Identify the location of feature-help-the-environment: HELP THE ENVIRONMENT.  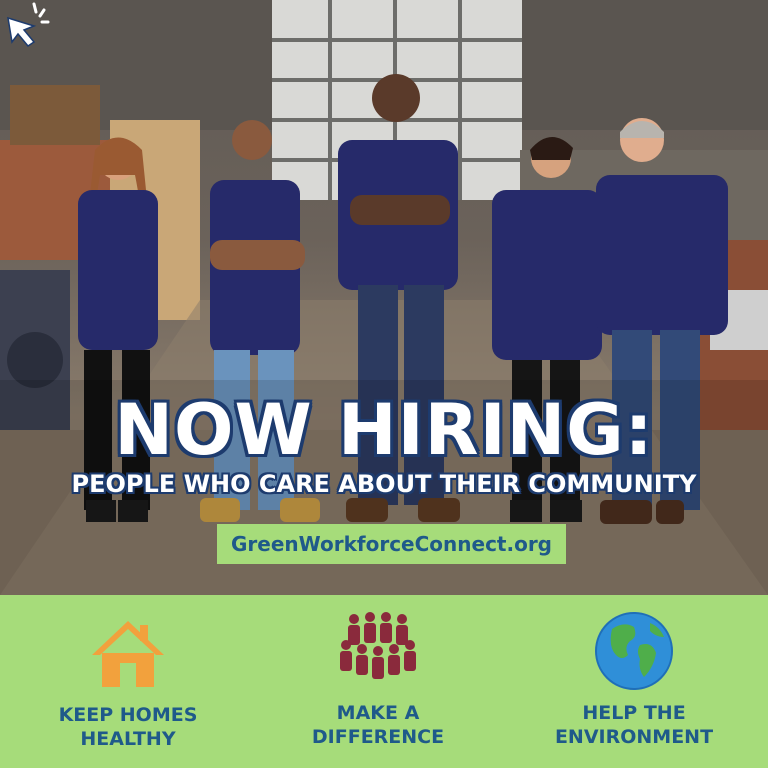
(634, 681).